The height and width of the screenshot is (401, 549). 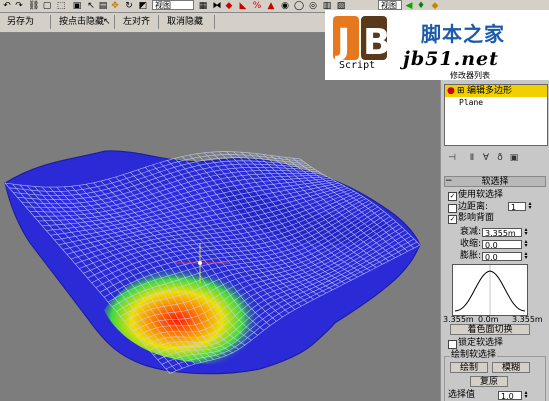 I want to click on rotate-icon: ↻, so click(x=129, y=6).